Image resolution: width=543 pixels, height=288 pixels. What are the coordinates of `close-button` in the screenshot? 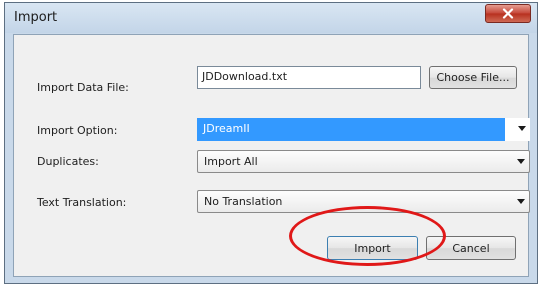 It's located at (508, 13).